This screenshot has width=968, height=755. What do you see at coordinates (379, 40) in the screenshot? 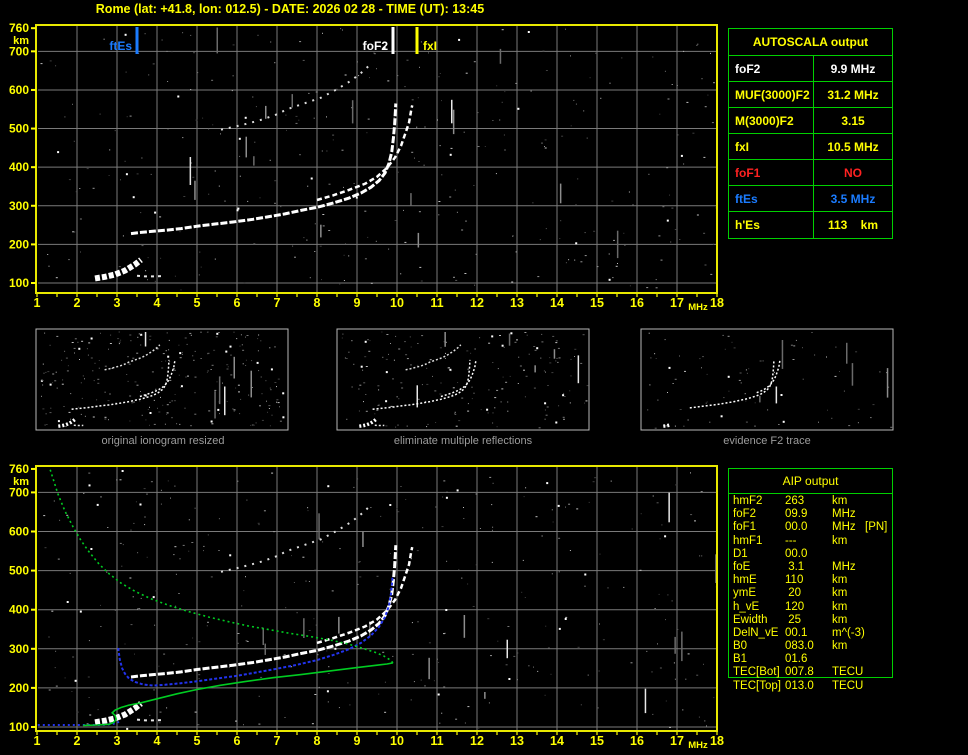
I see `foF2-marker: foF2` at bounding box center [379, 40].